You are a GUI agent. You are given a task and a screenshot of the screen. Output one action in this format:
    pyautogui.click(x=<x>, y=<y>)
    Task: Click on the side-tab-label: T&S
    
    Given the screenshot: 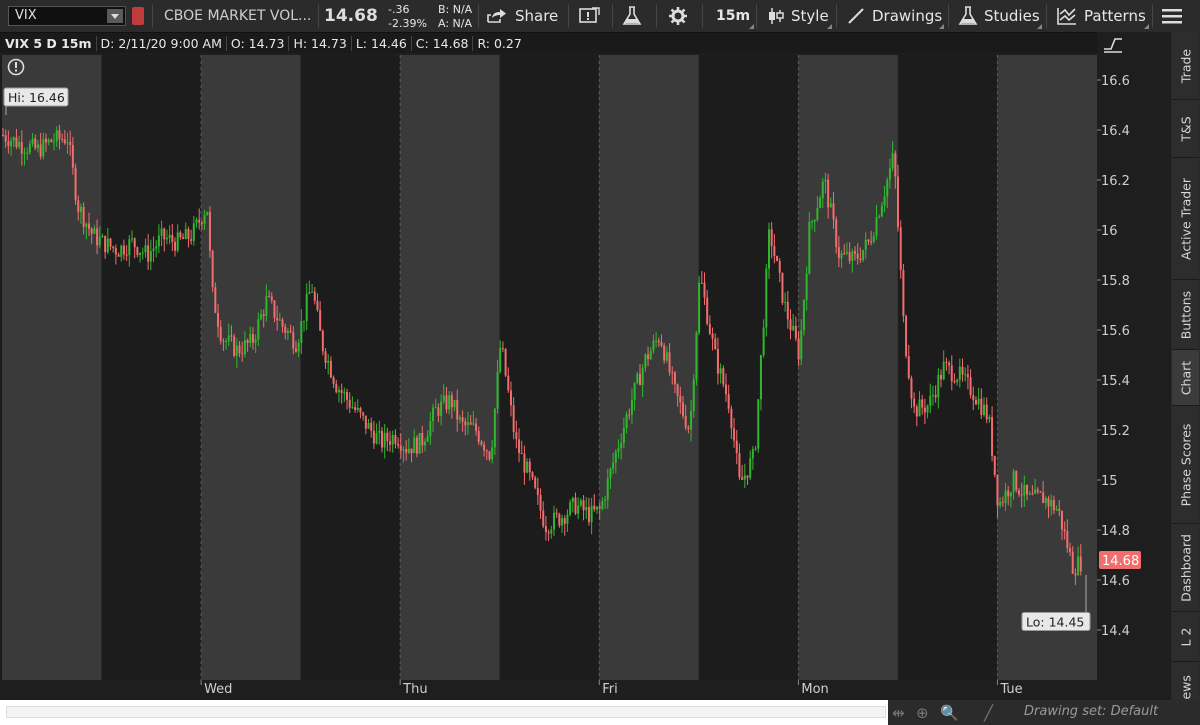 What is the action you would take?
    pyautogui.click(x=1185, y=128)
    